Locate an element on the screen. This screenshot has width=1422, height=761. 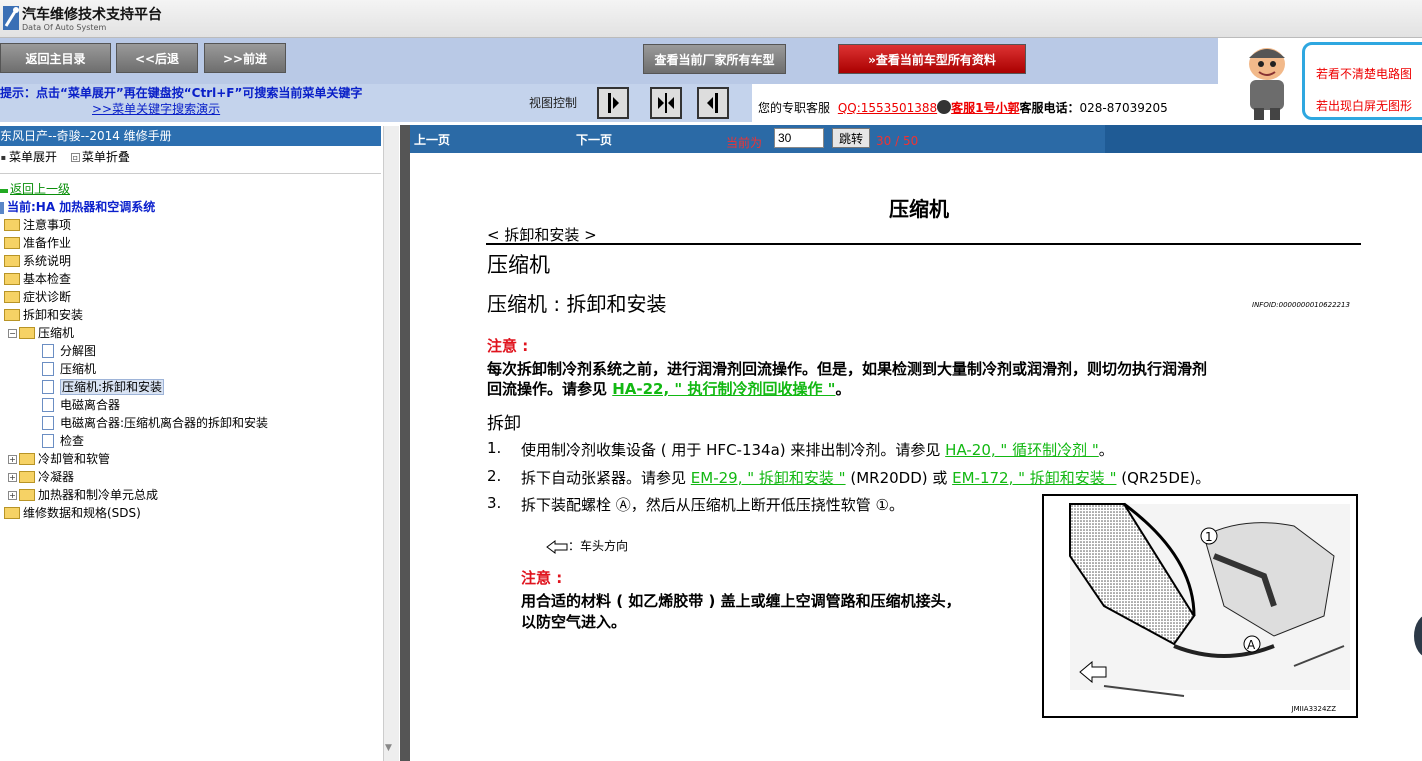
step-1-end: 。 is located at coordinates (1106, 450).